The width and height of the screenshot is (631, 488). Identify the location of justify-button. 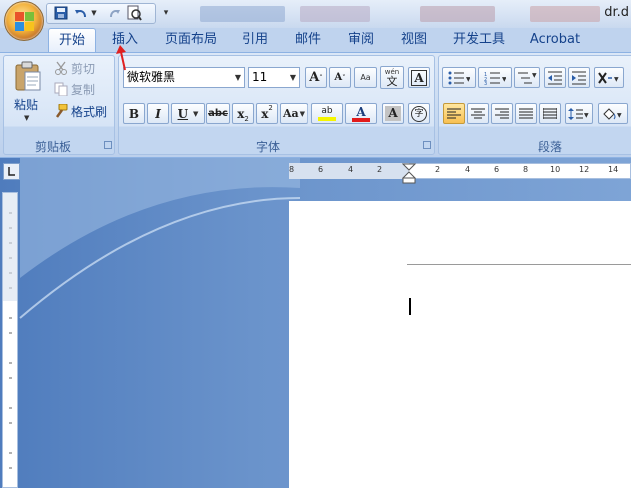
(526, 113).